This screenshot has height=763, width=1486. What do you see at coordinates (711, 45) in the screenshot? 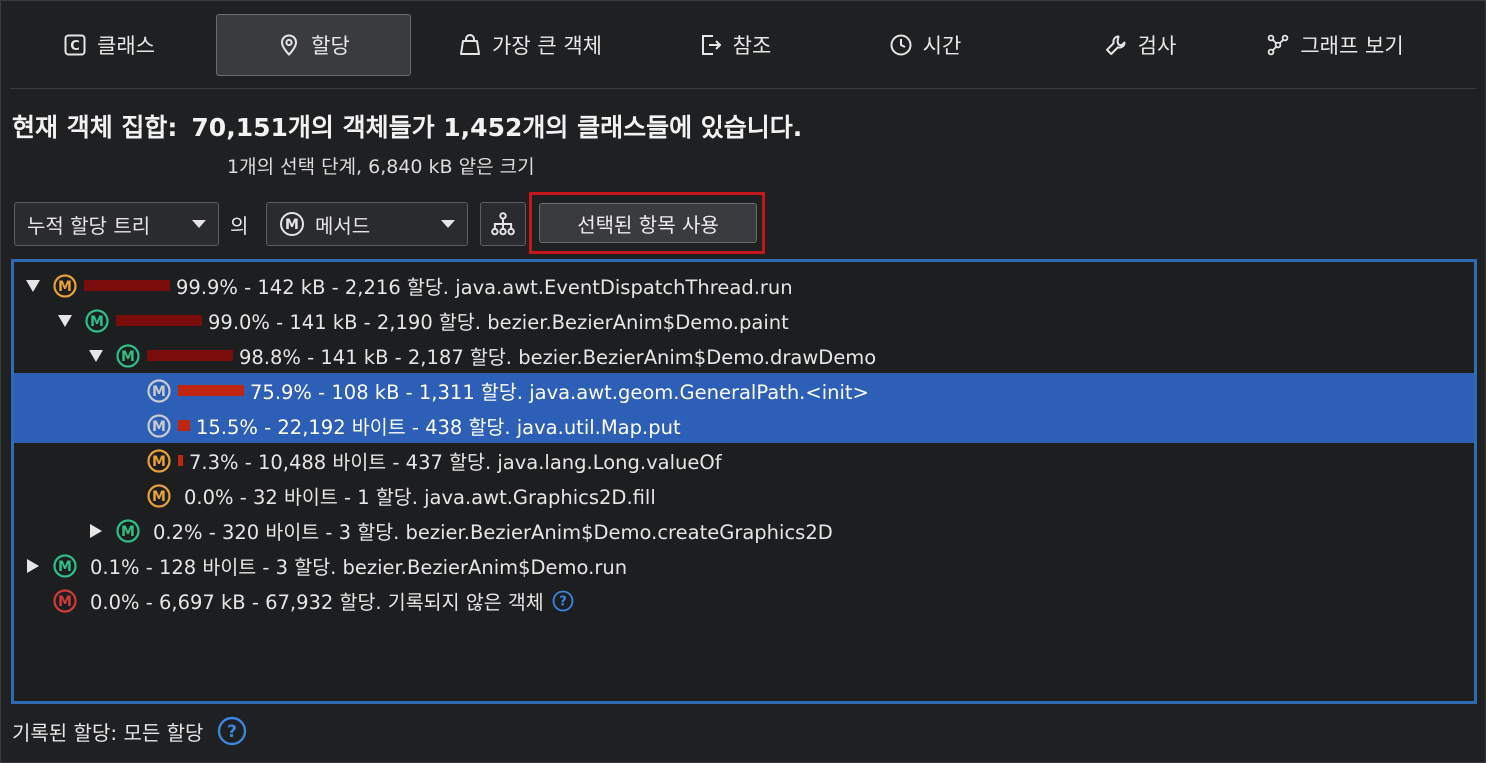
I see `exit-arrow-icon` at bounding box center [711, 45].